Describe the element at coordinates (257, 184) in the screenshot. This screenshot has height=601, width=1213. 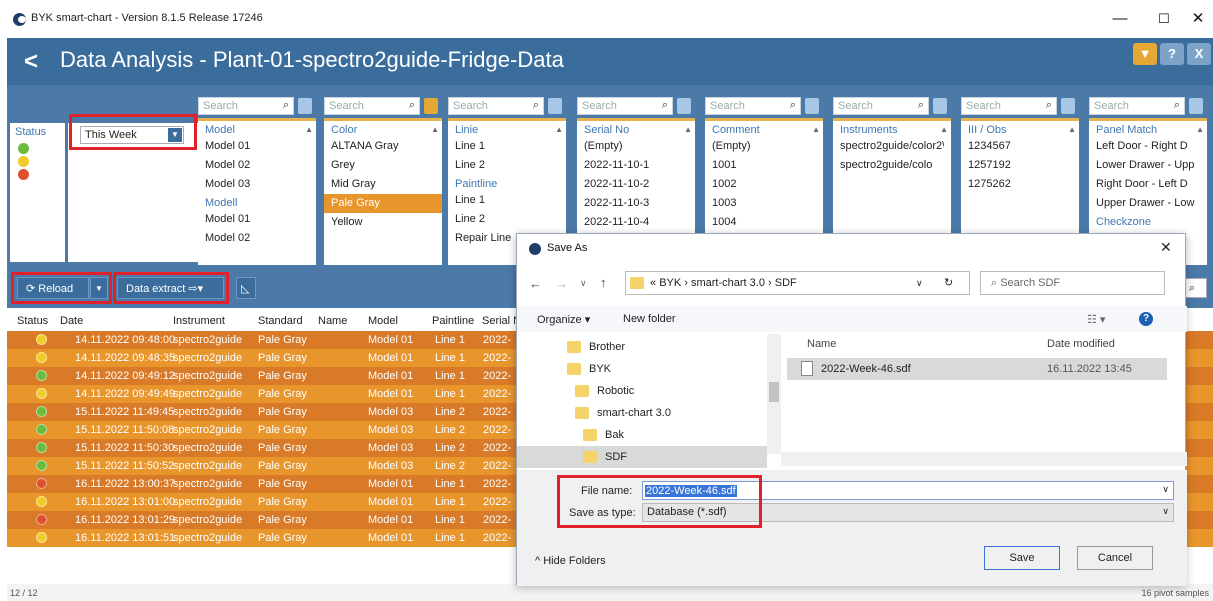
I see `filter-item: Model 03` at that location.